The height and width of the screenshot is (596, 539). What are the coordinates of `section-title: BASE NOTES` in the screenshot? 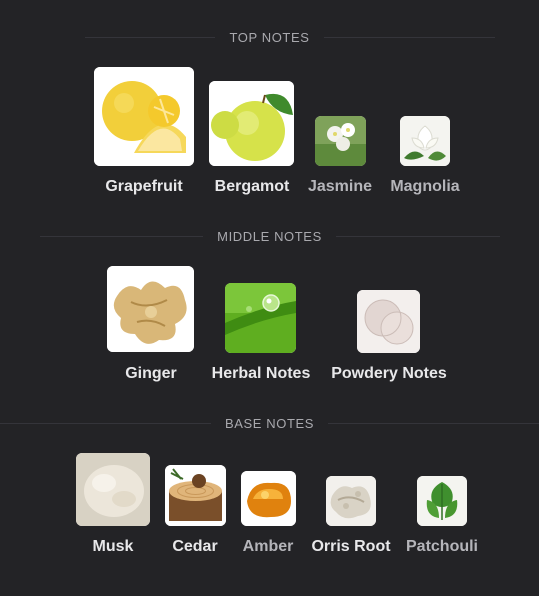 It's located at (269, 423).